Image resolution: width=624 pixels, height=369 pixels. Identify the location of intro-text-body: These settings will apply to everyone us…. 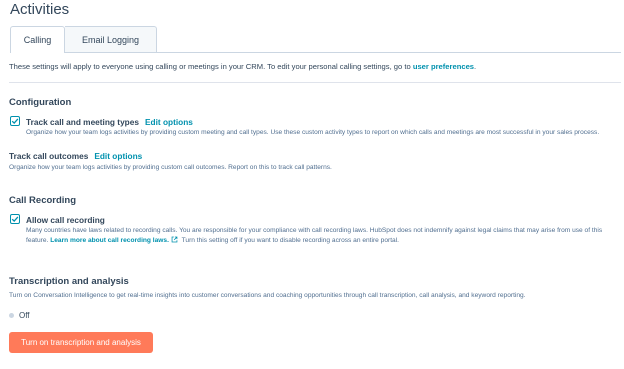
(211, 66).